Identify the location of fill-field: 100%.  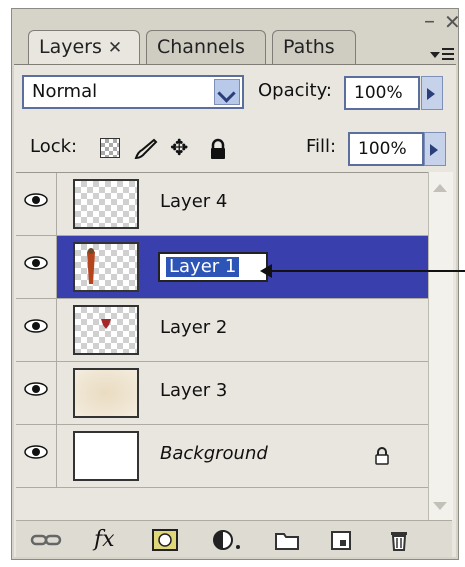
(386, 149).